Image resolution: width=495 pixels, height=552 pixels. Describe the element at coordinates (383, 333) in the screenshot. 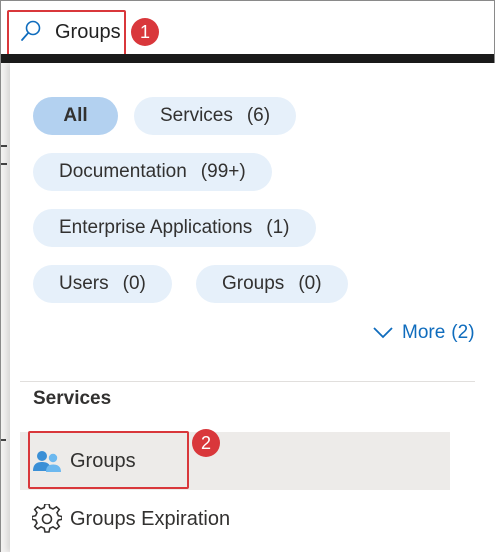

I see `chevron-down-icon` at that location.